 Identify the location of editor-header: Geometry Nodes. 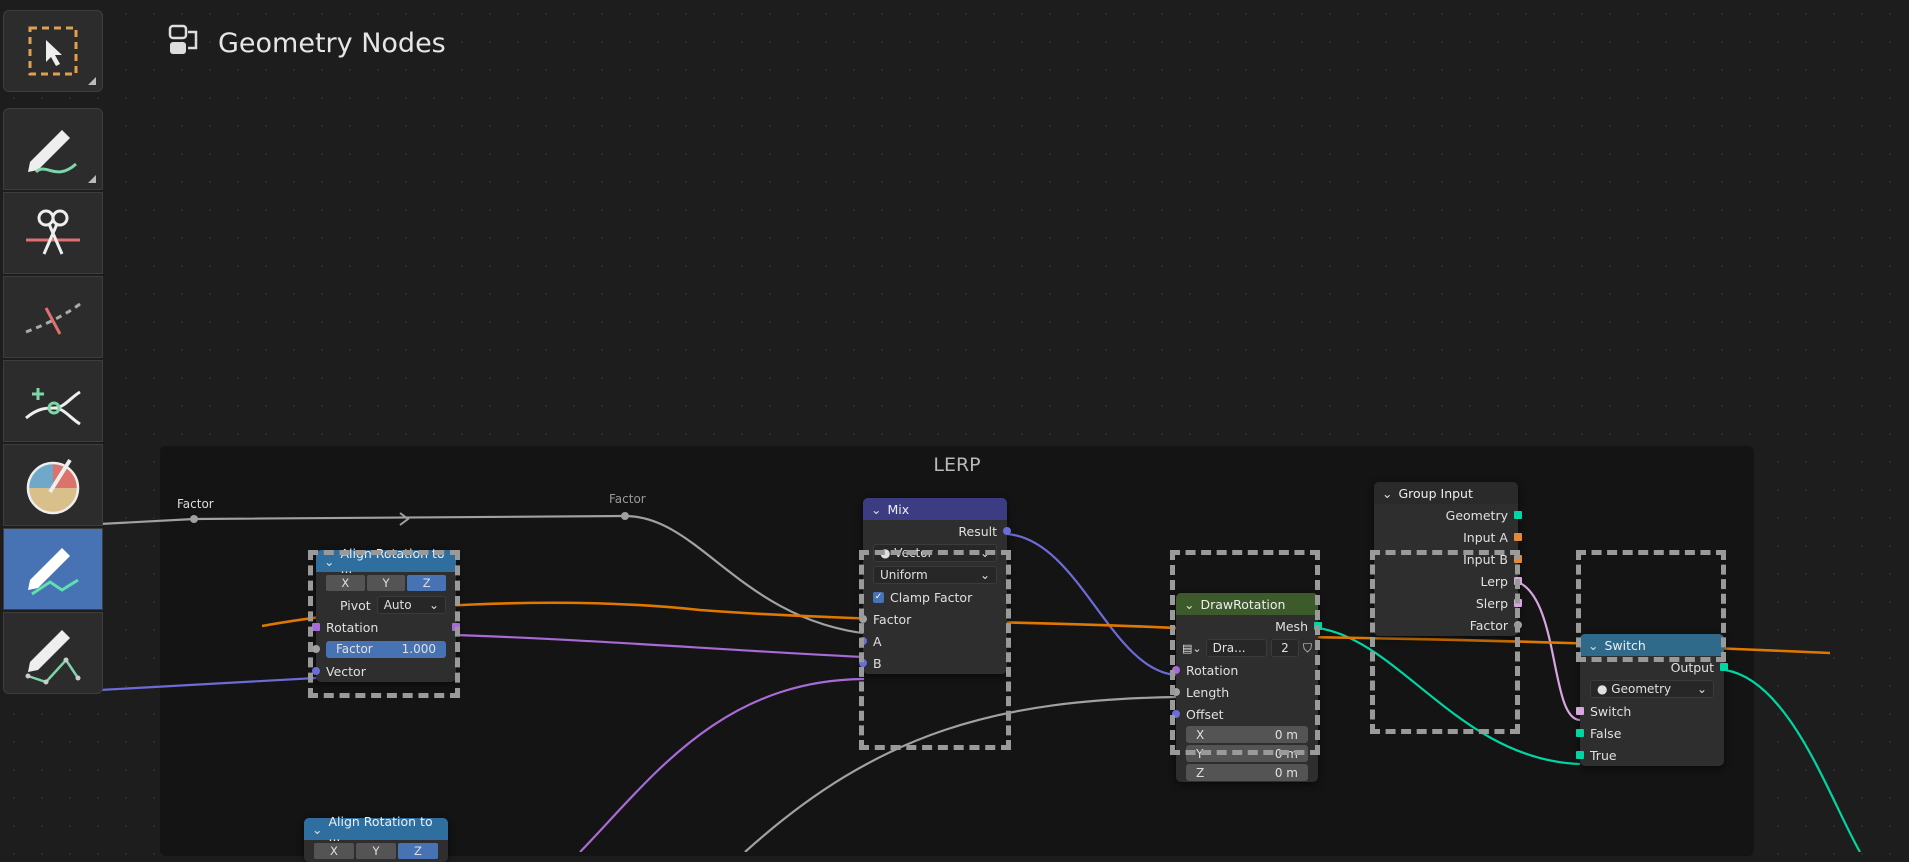
(306, 43).